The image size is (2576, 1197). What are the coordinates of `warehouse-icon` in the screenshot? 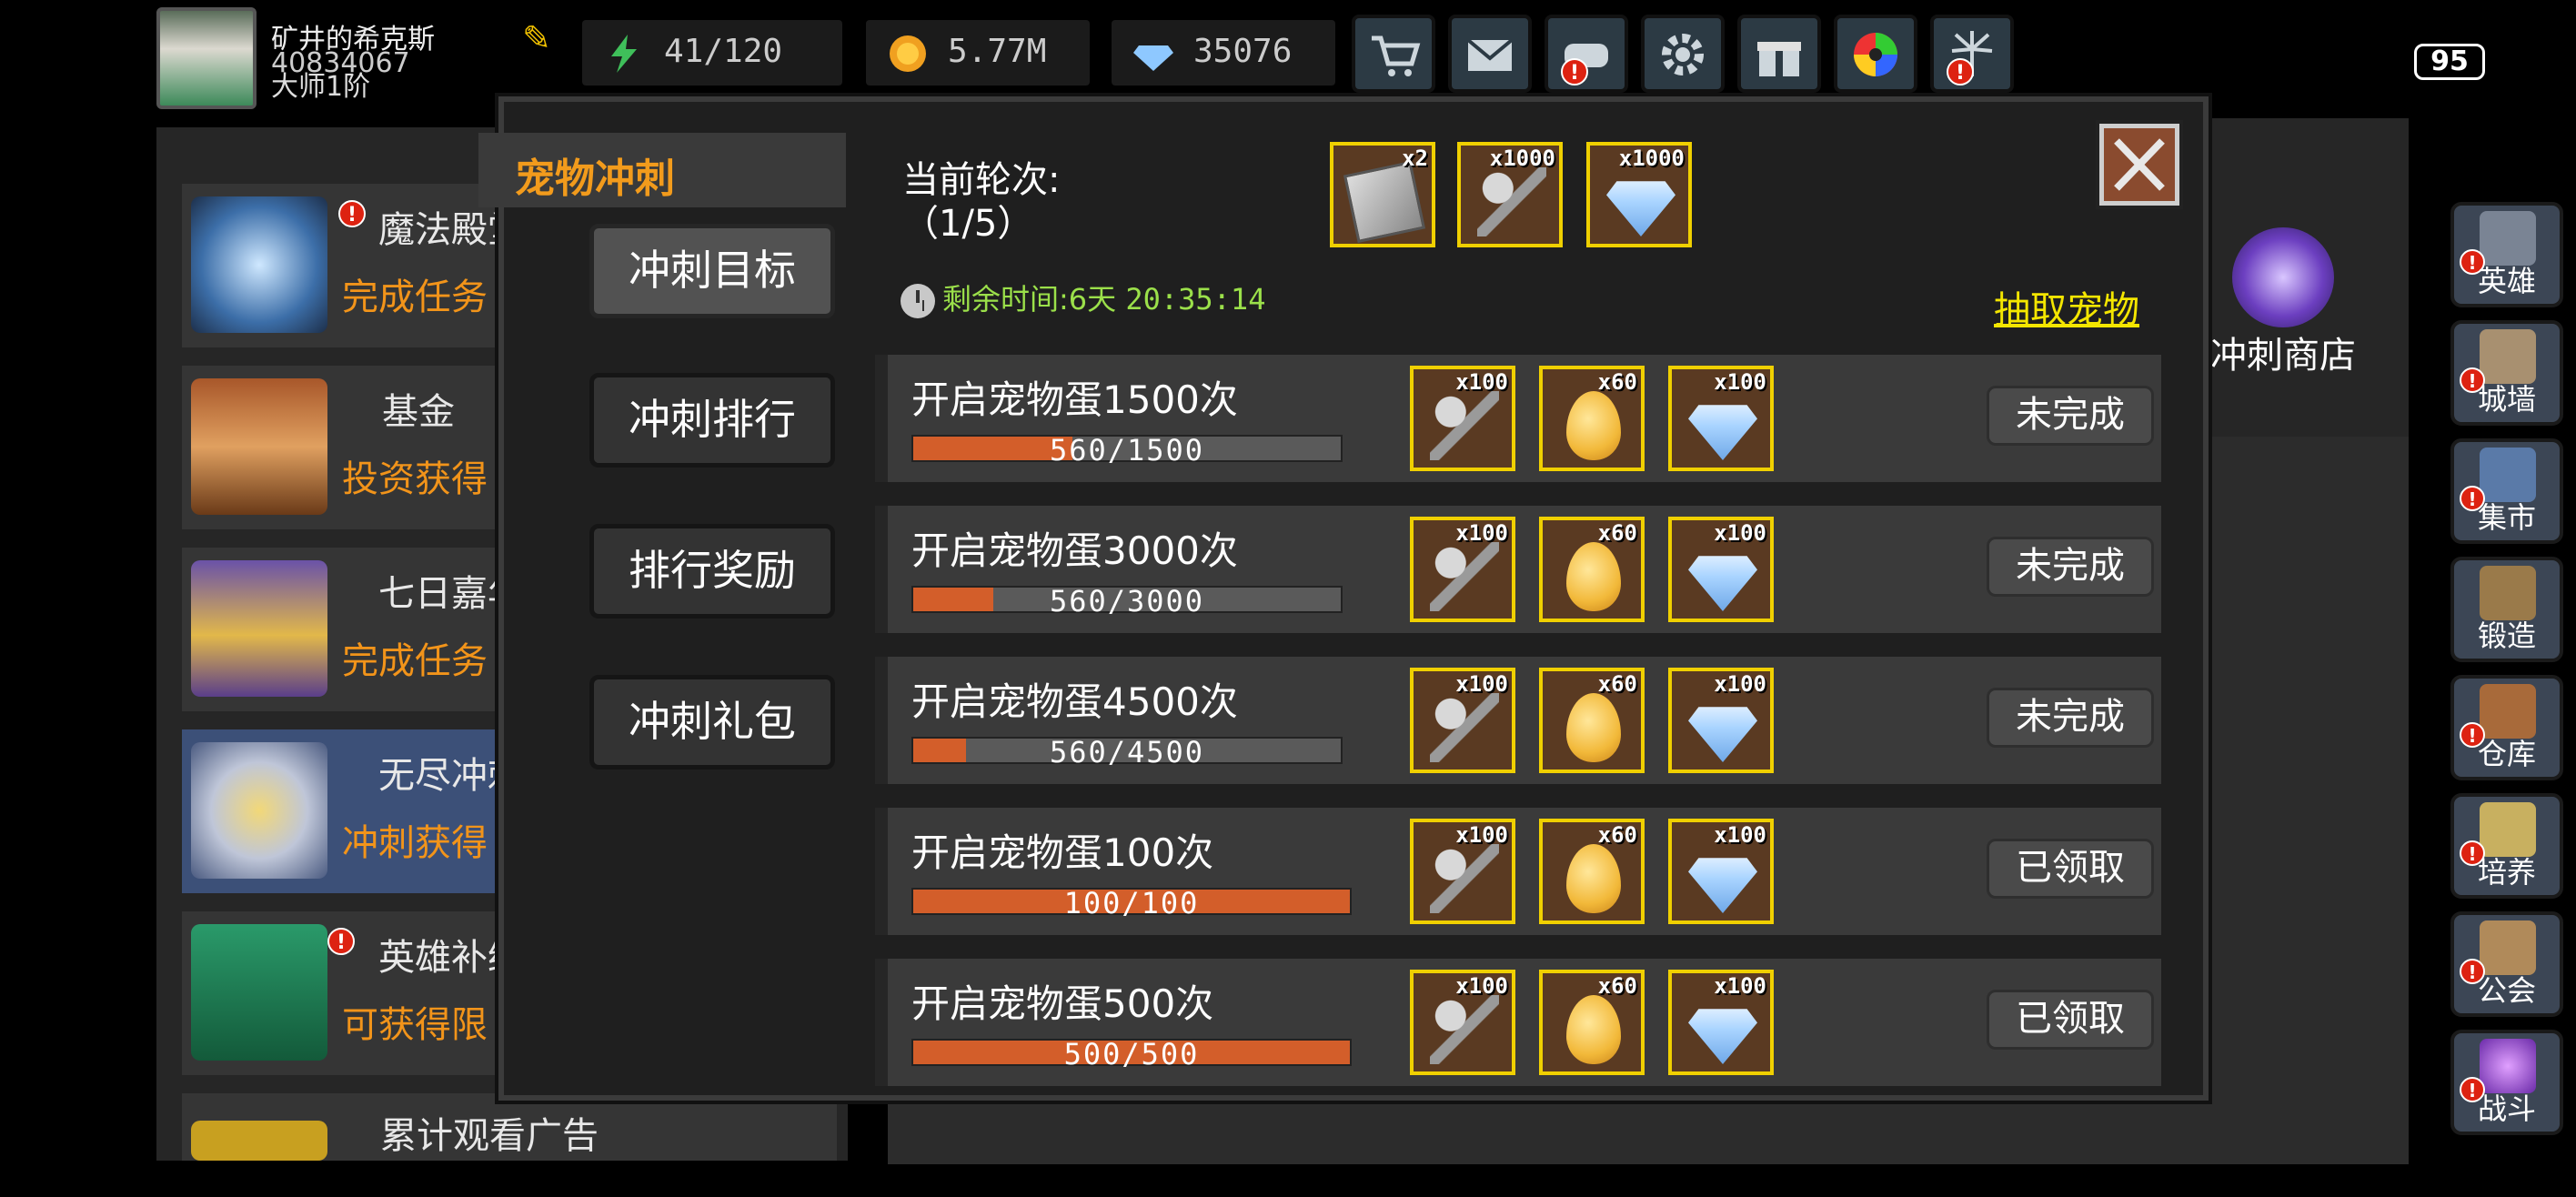 It's located at (2508, 711).